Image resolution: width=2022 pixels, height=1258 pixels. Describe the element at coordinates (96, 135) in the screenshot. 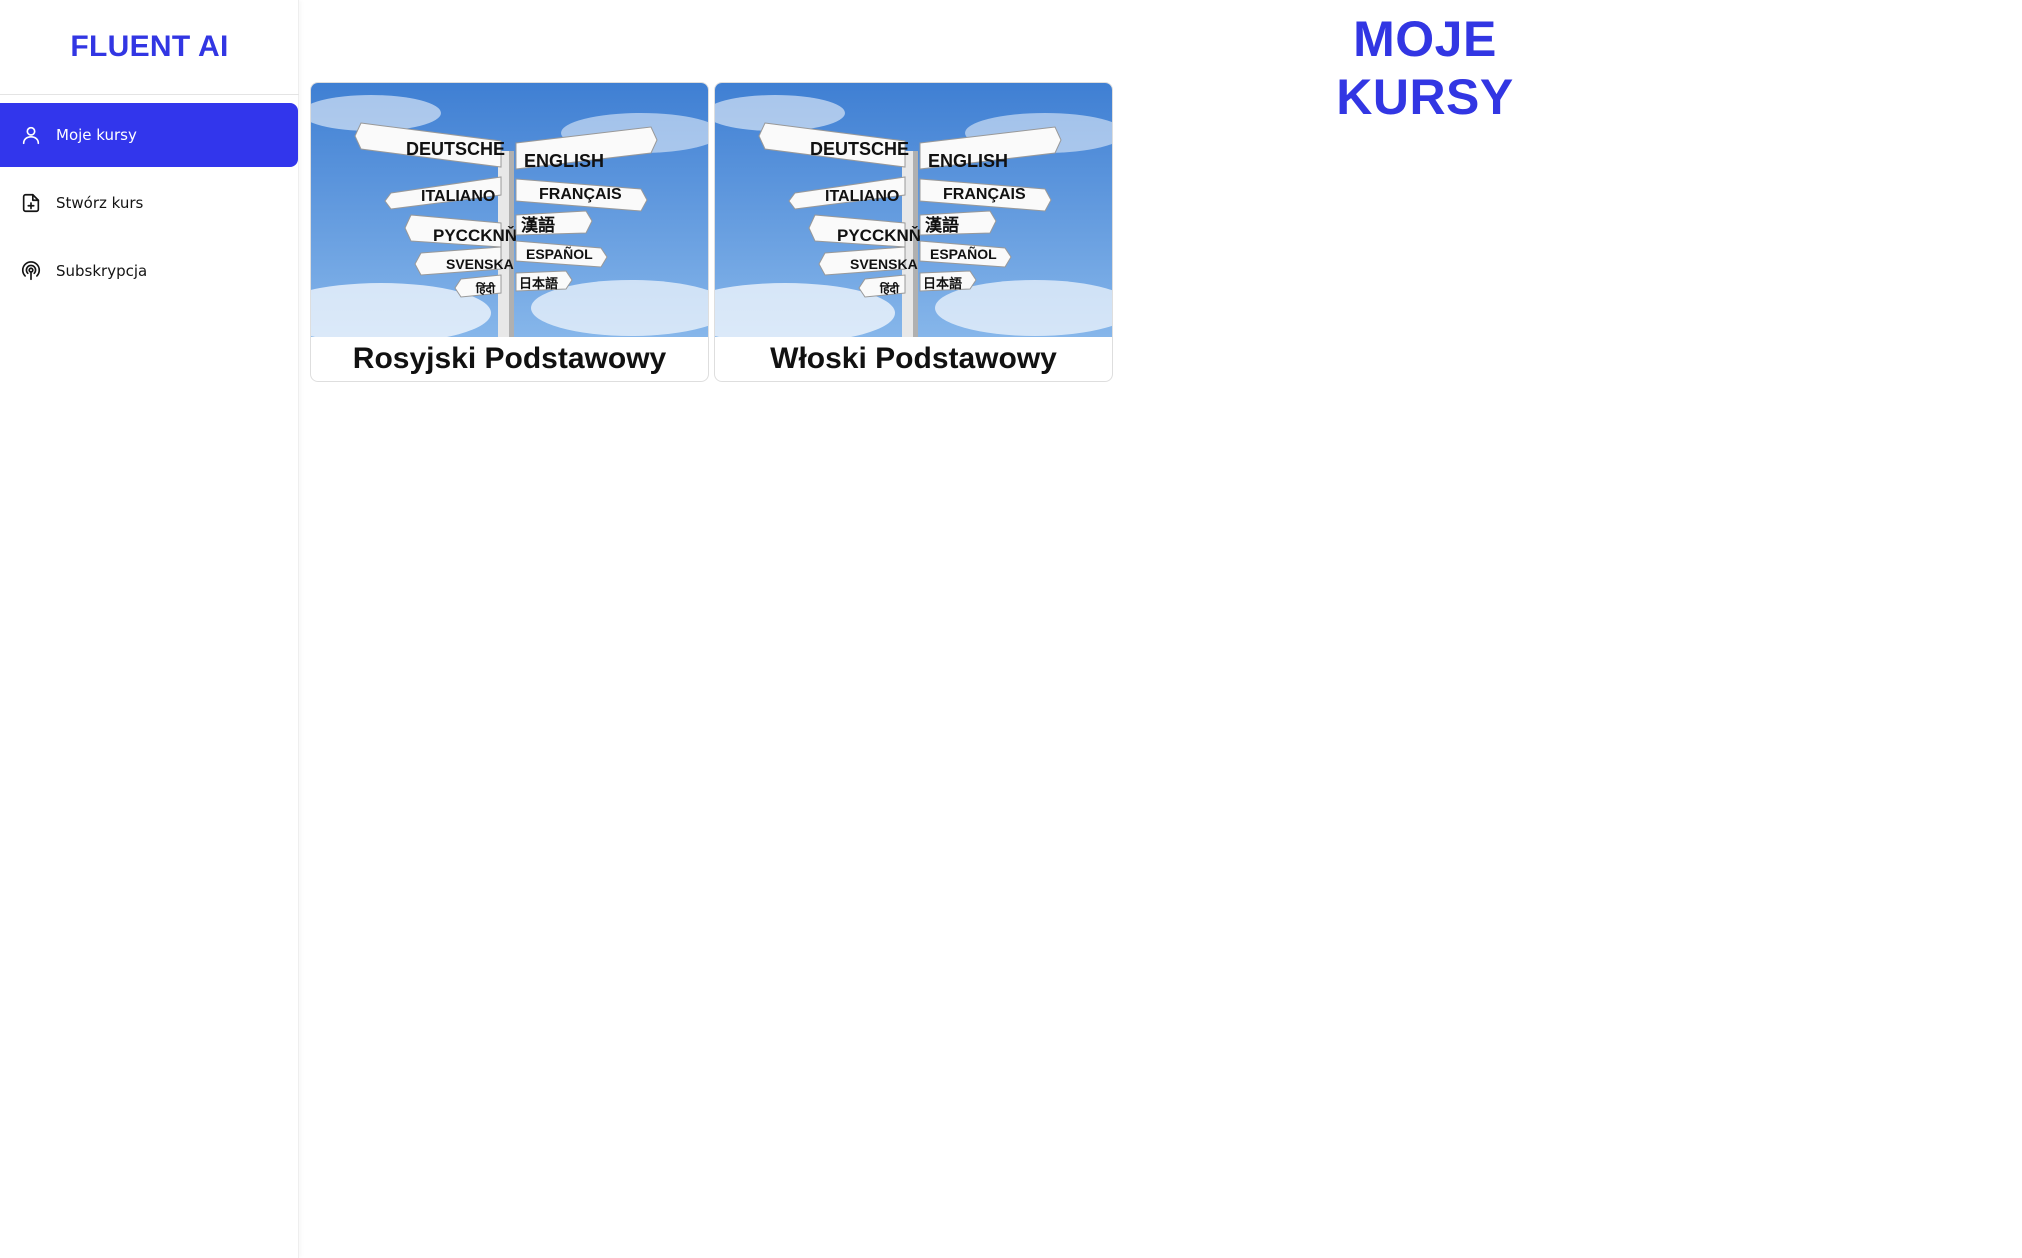

I see `sidebar-item-label: Moje kursy` at that location.